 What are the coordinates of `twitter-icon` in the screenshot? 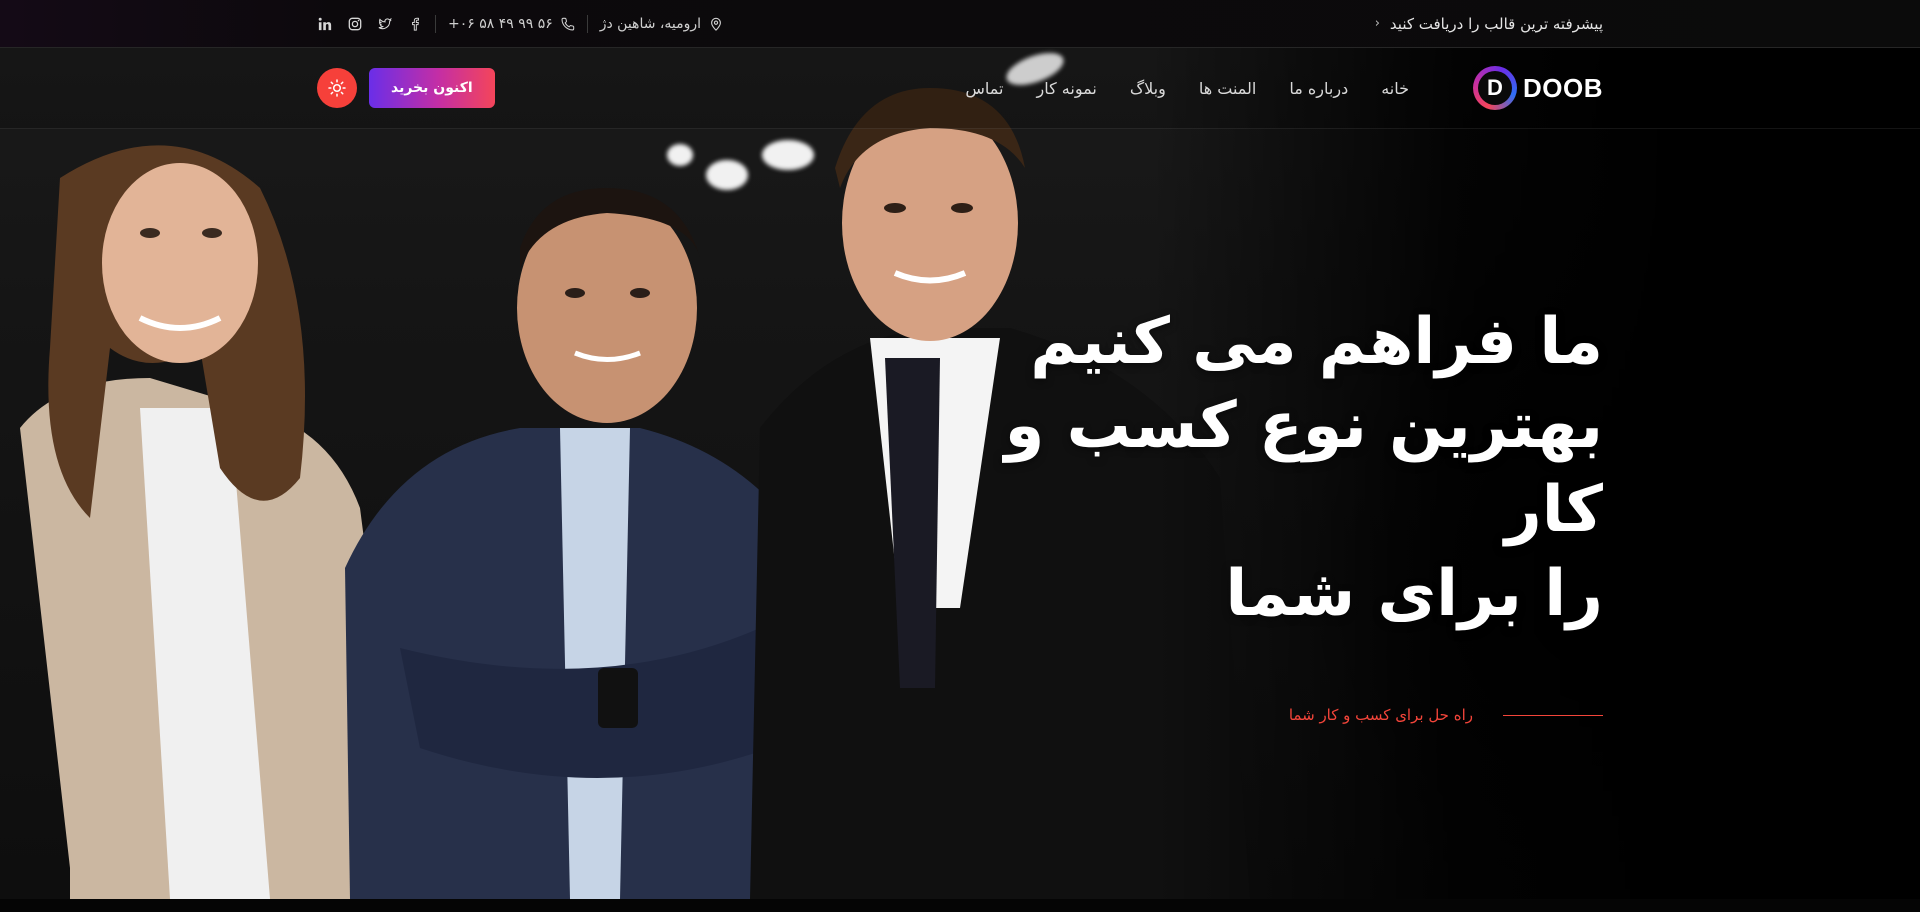 It's located at (385, 24).